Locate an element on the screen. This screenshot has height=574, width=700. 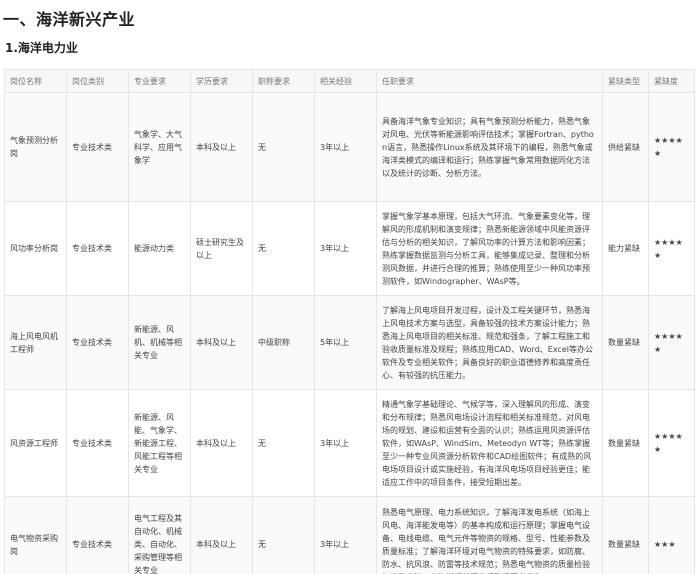
cell-major: 电气工程及其自动化、机械类、自动化、采购管理等相关专业 is located at coordinates (159, 535).